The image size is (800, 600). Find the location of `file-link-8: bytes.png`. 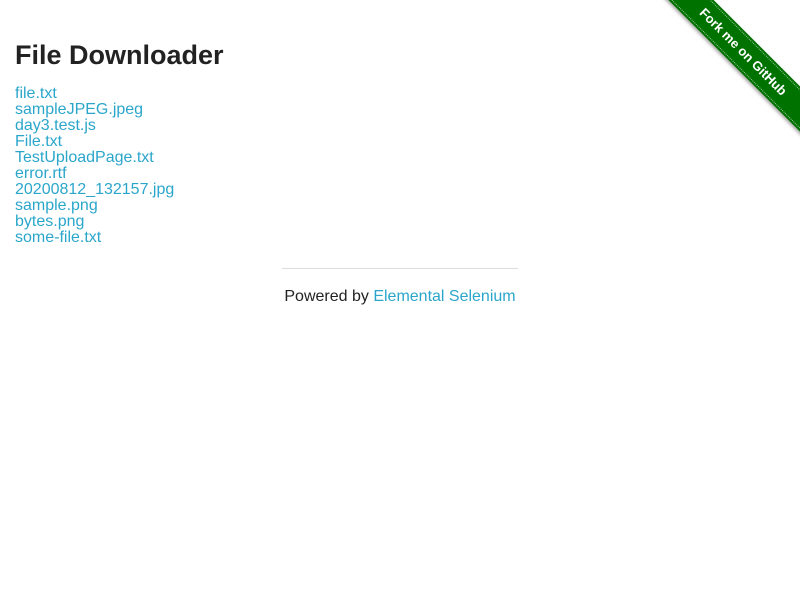

file-link-8: bytes.png is located at coordinates (400, 222).